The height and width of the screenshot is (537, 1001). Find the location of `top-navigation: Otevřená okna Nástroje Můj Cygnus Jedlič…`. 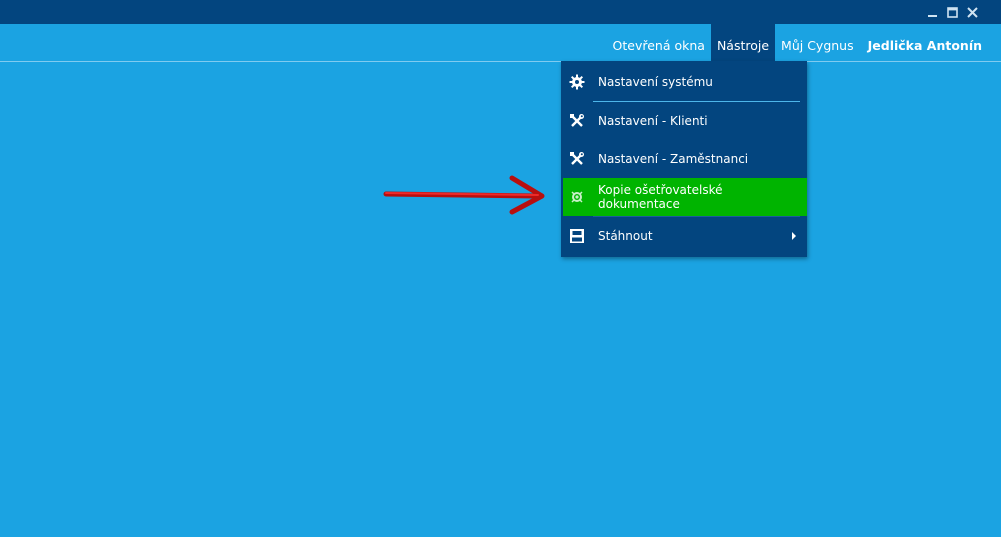

top-navigation: Otevřená okna Nástroje Můj Cygnus Jedlič… is located at coordinates (500, 43).